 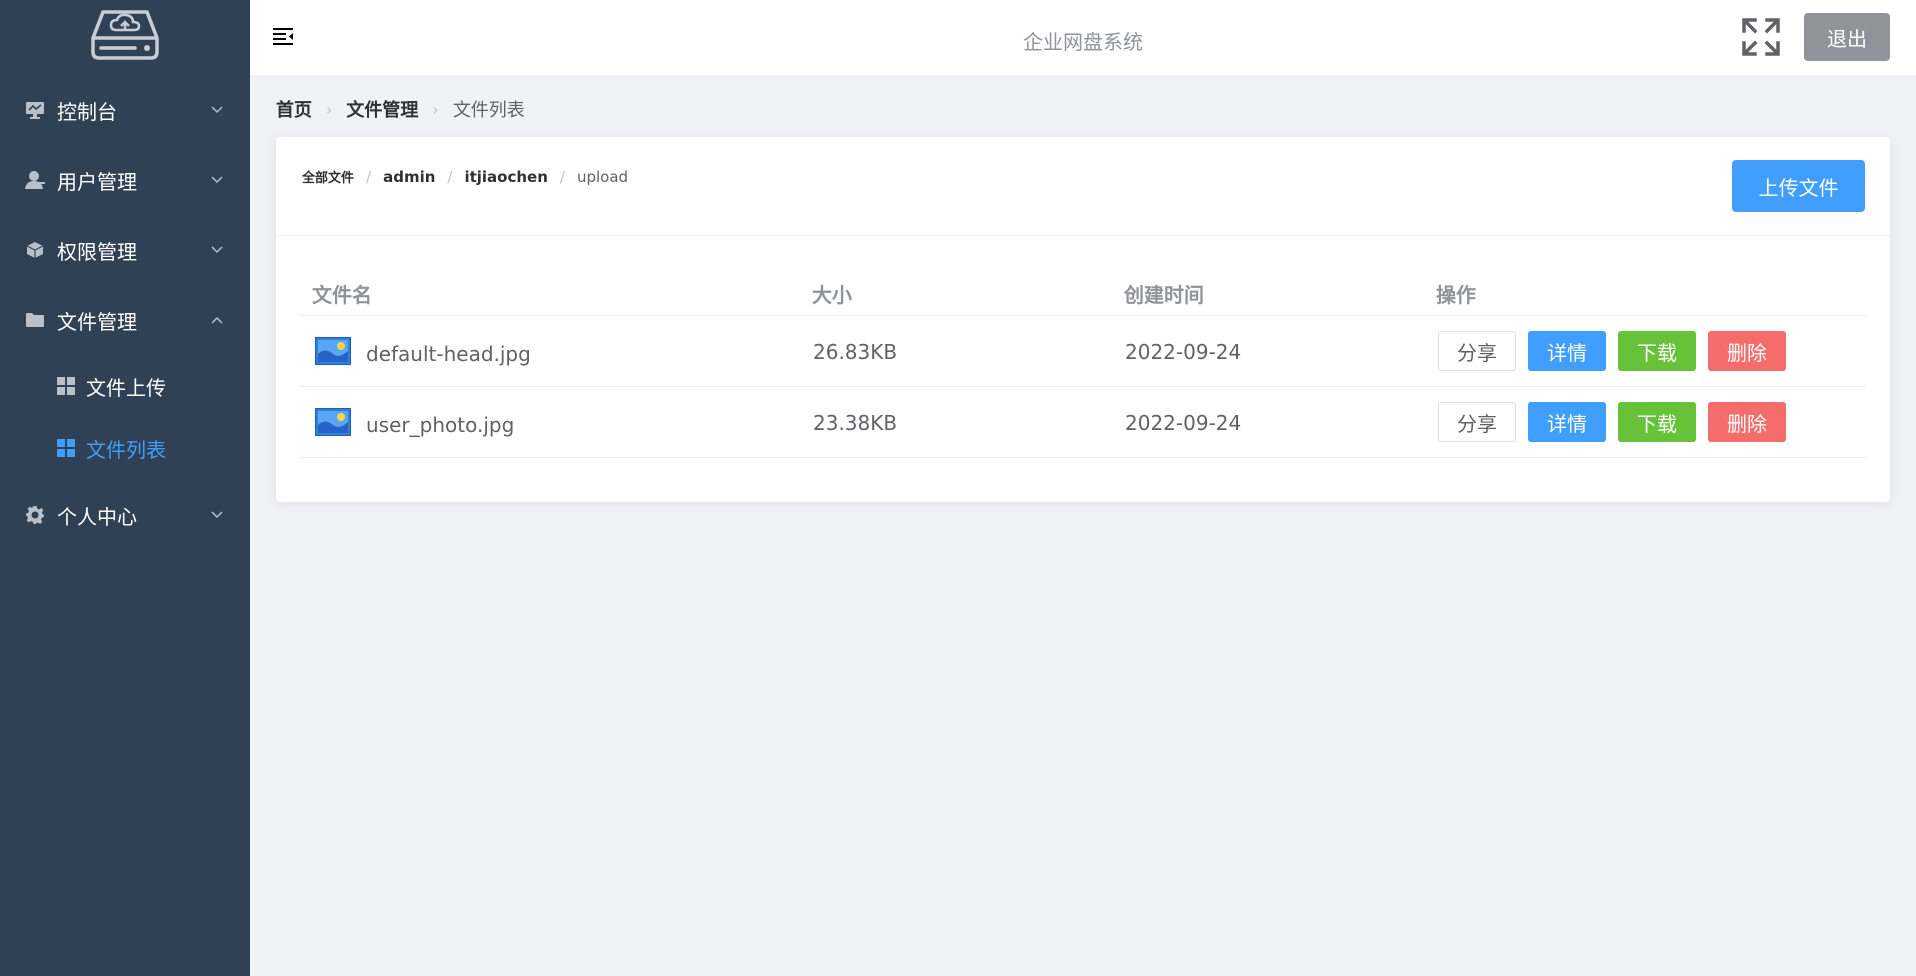 I want to click on path-all-files: 全部文件, so click(x=328, y=176).